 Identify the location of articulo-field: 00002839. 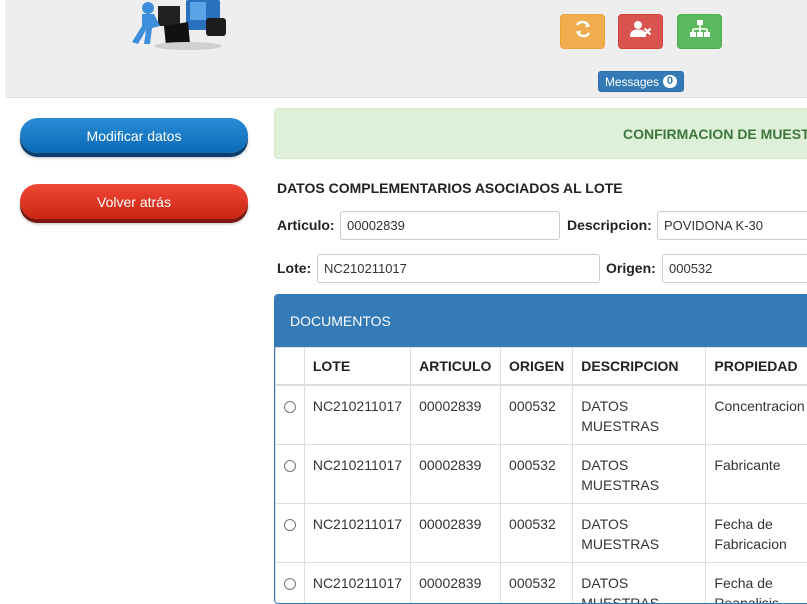
(450, 225).